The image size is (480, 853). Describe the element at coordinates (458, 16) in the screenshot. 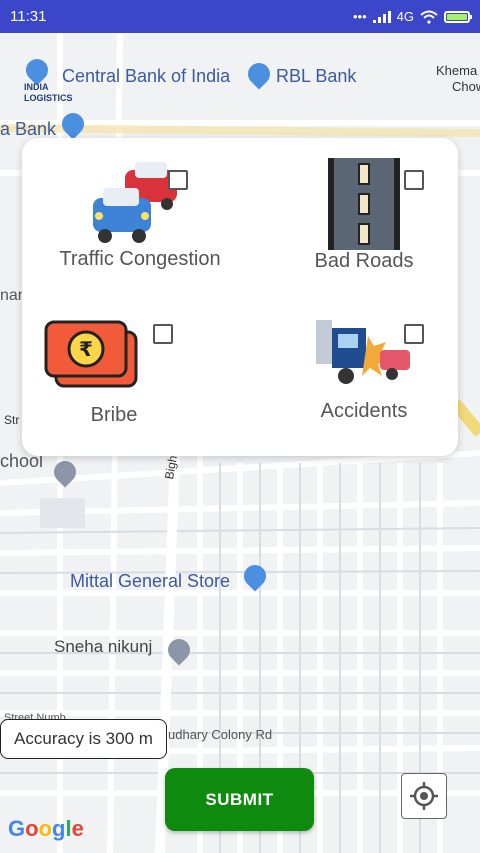

I see `battery-icon` at that location.